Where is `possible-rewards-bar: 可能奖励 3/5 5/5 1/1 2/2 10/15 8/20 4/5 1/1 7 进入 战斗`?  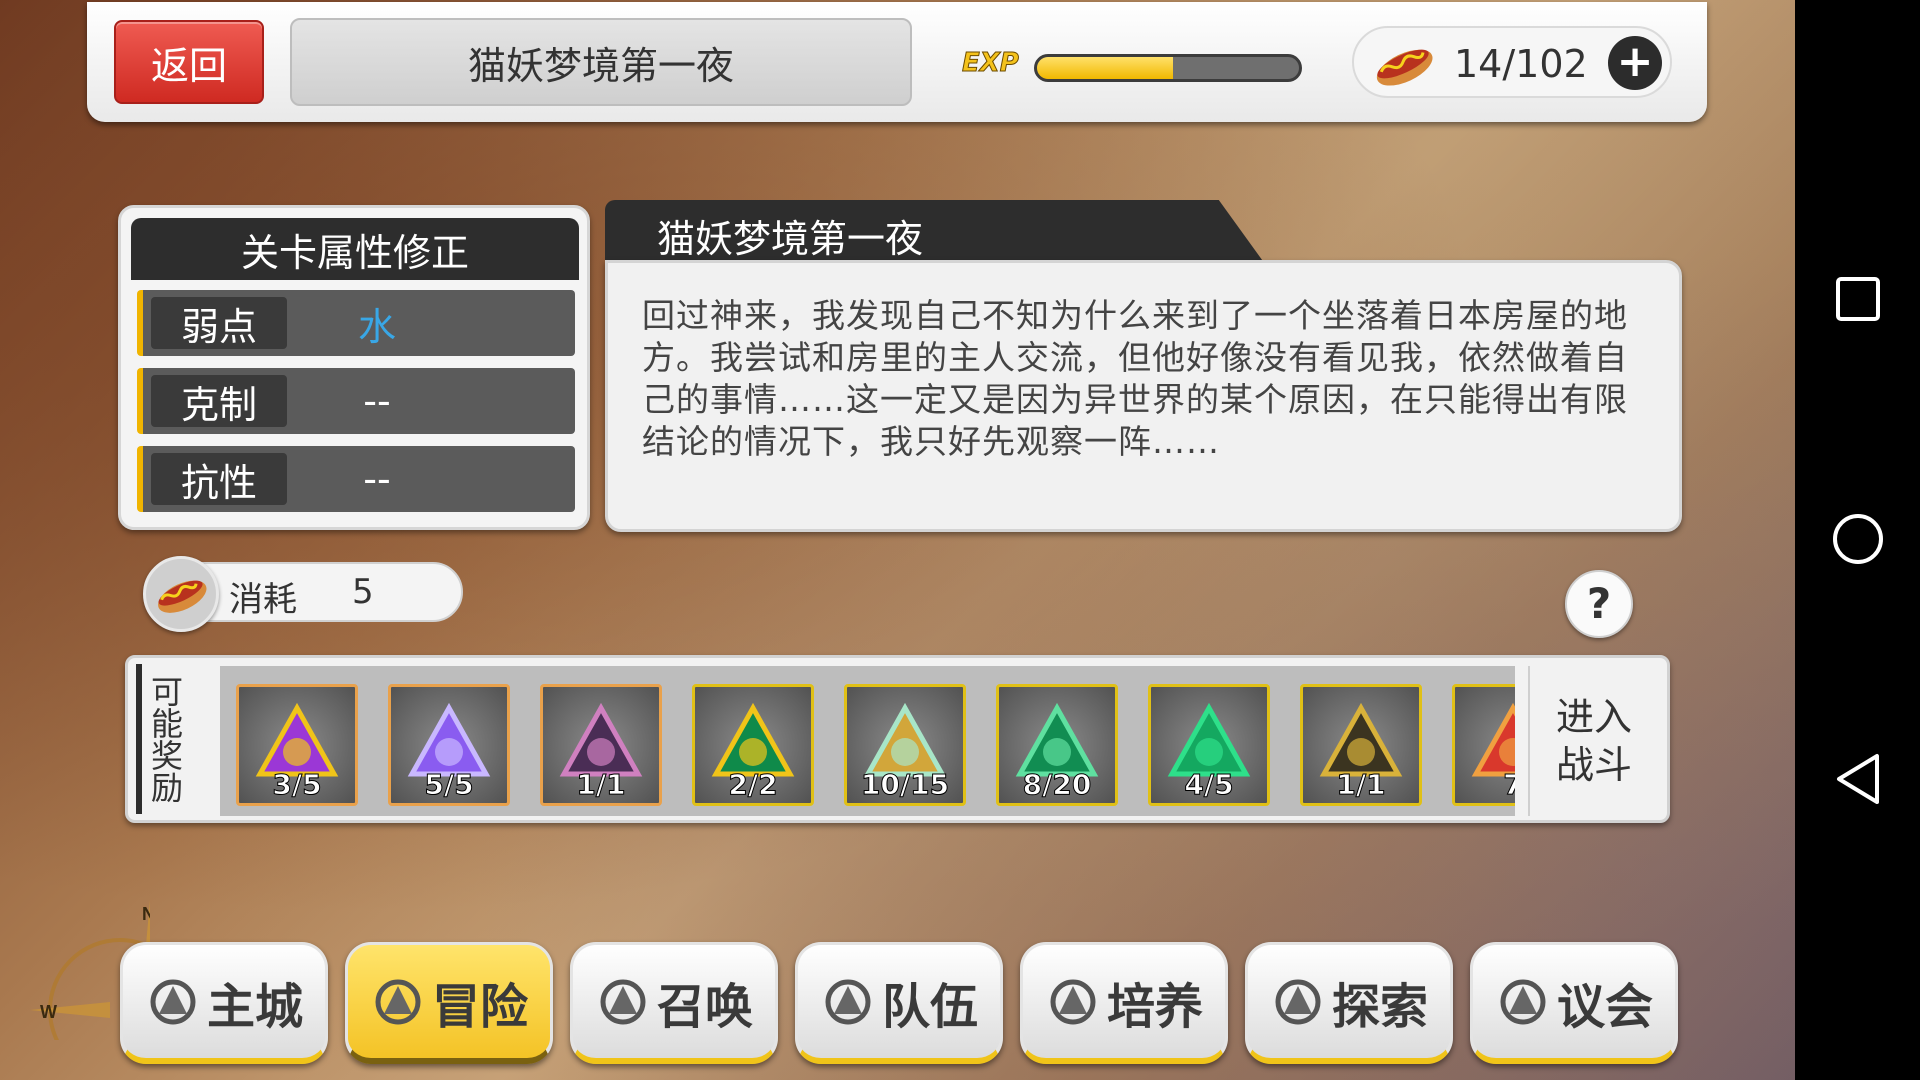
possible-rewards-bar: 可能奖励 3/5 5/5 1/1 2/2 10/15 8/20 4/5 1/1 7 进入 战斗 is located at coordinates (897, 739).